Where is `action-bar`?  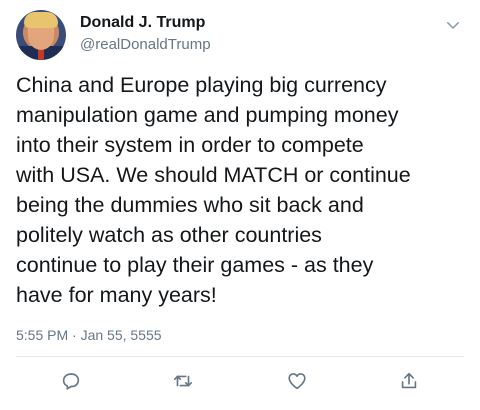 action-bar is located at coordinates (240, 385).